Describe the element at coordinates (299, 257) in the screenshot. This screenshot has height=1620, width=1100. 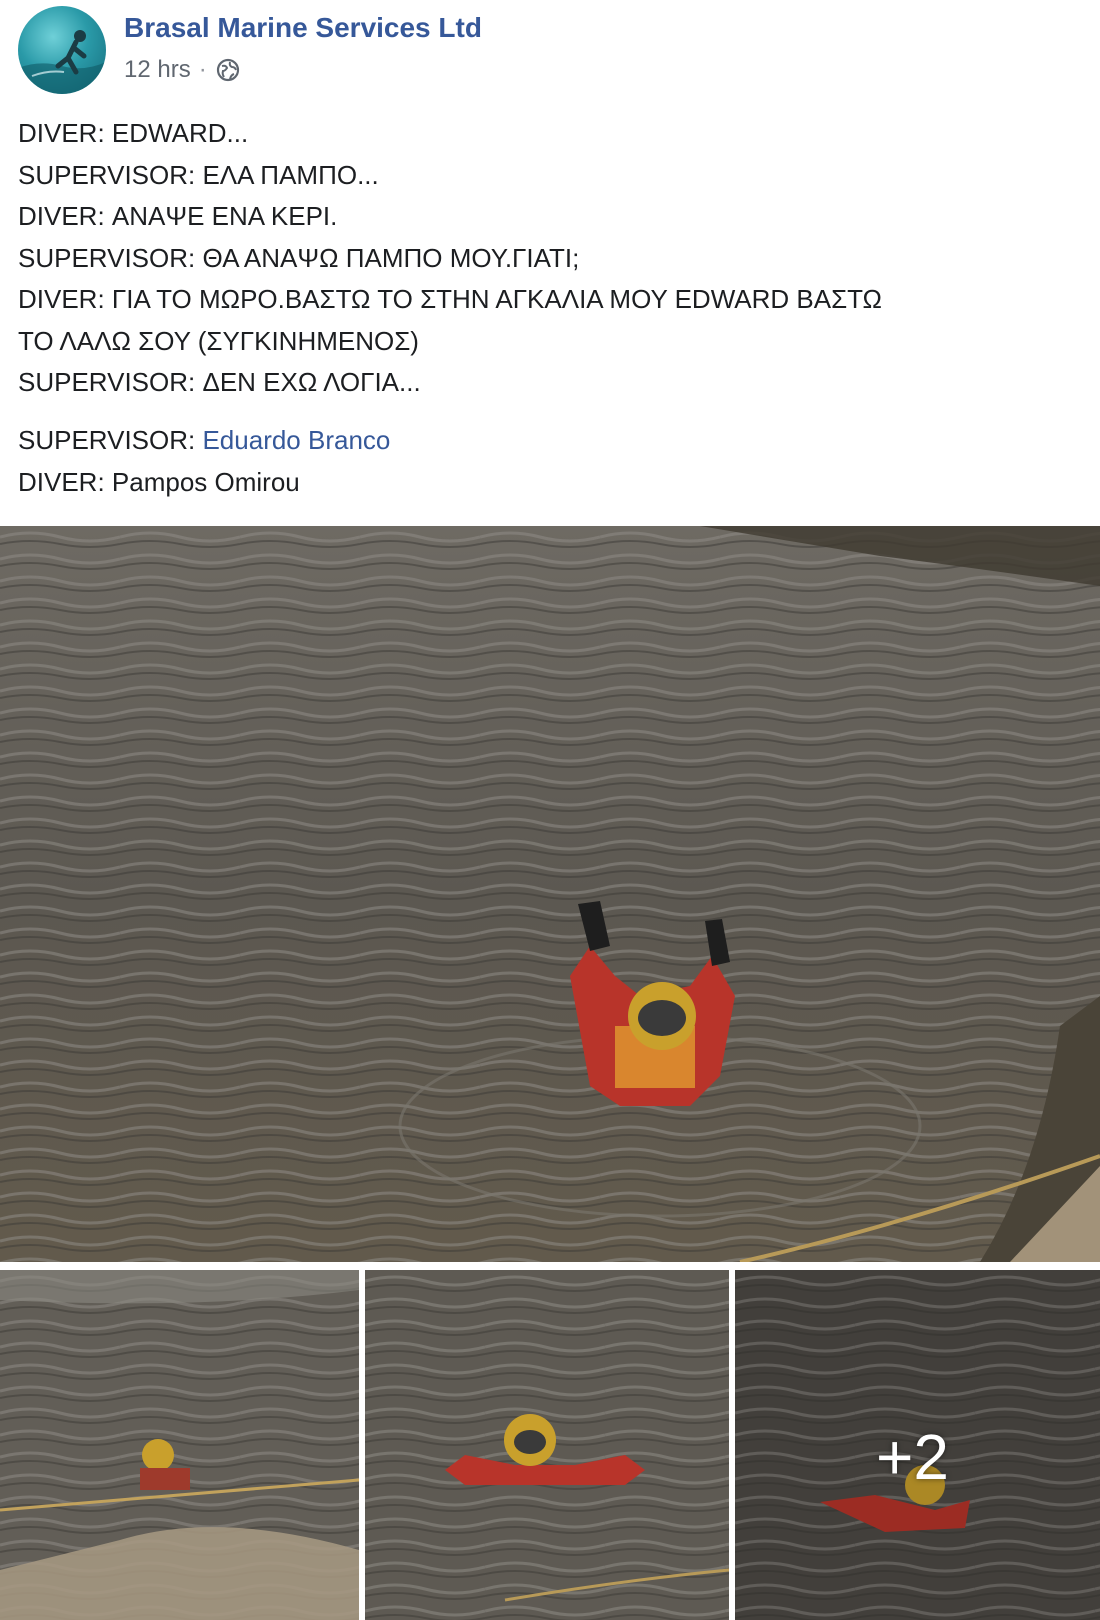
I see `post-line: SUPERVISOR: ΘΑ ΑΝΑΨΩ ΠΑΜΠΟ ΜΟΥ.ΓΙΑΤΙ;` at that location.